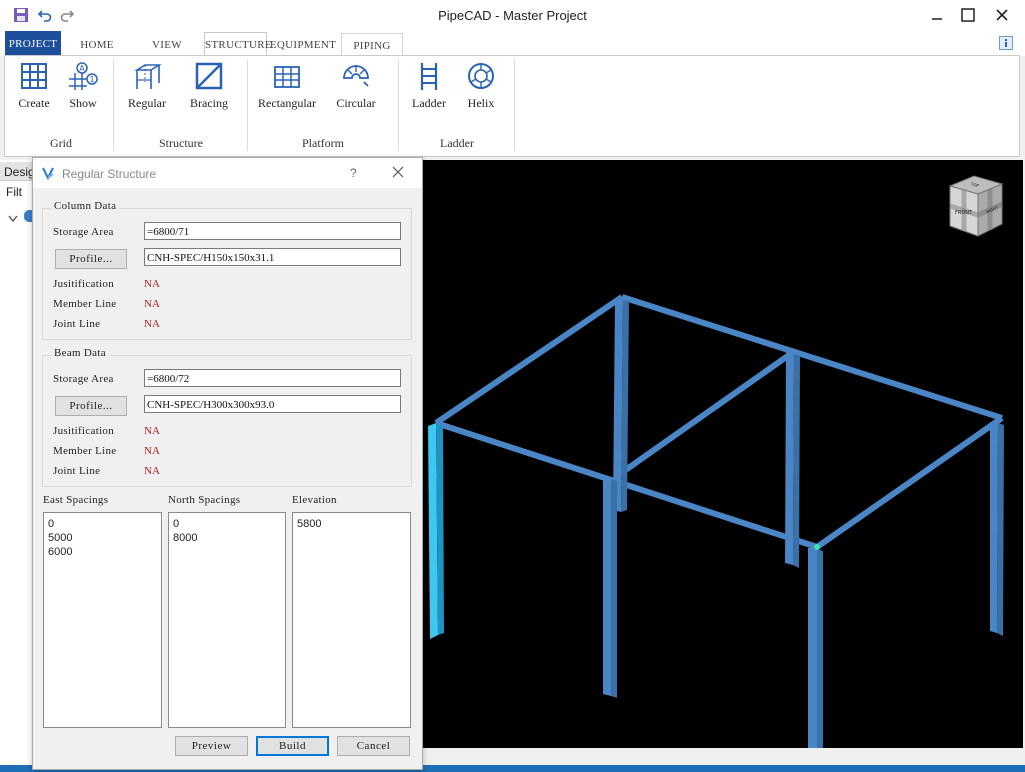  I want to click on bracing-icon, so click(209, 76).